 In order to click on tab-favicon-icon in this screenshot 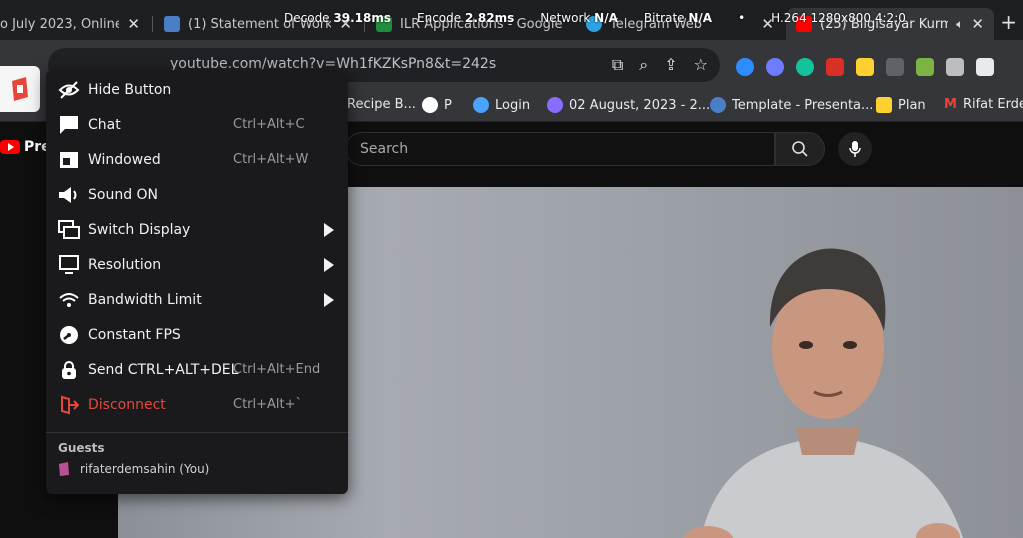, I will do `click(172, 24)`.